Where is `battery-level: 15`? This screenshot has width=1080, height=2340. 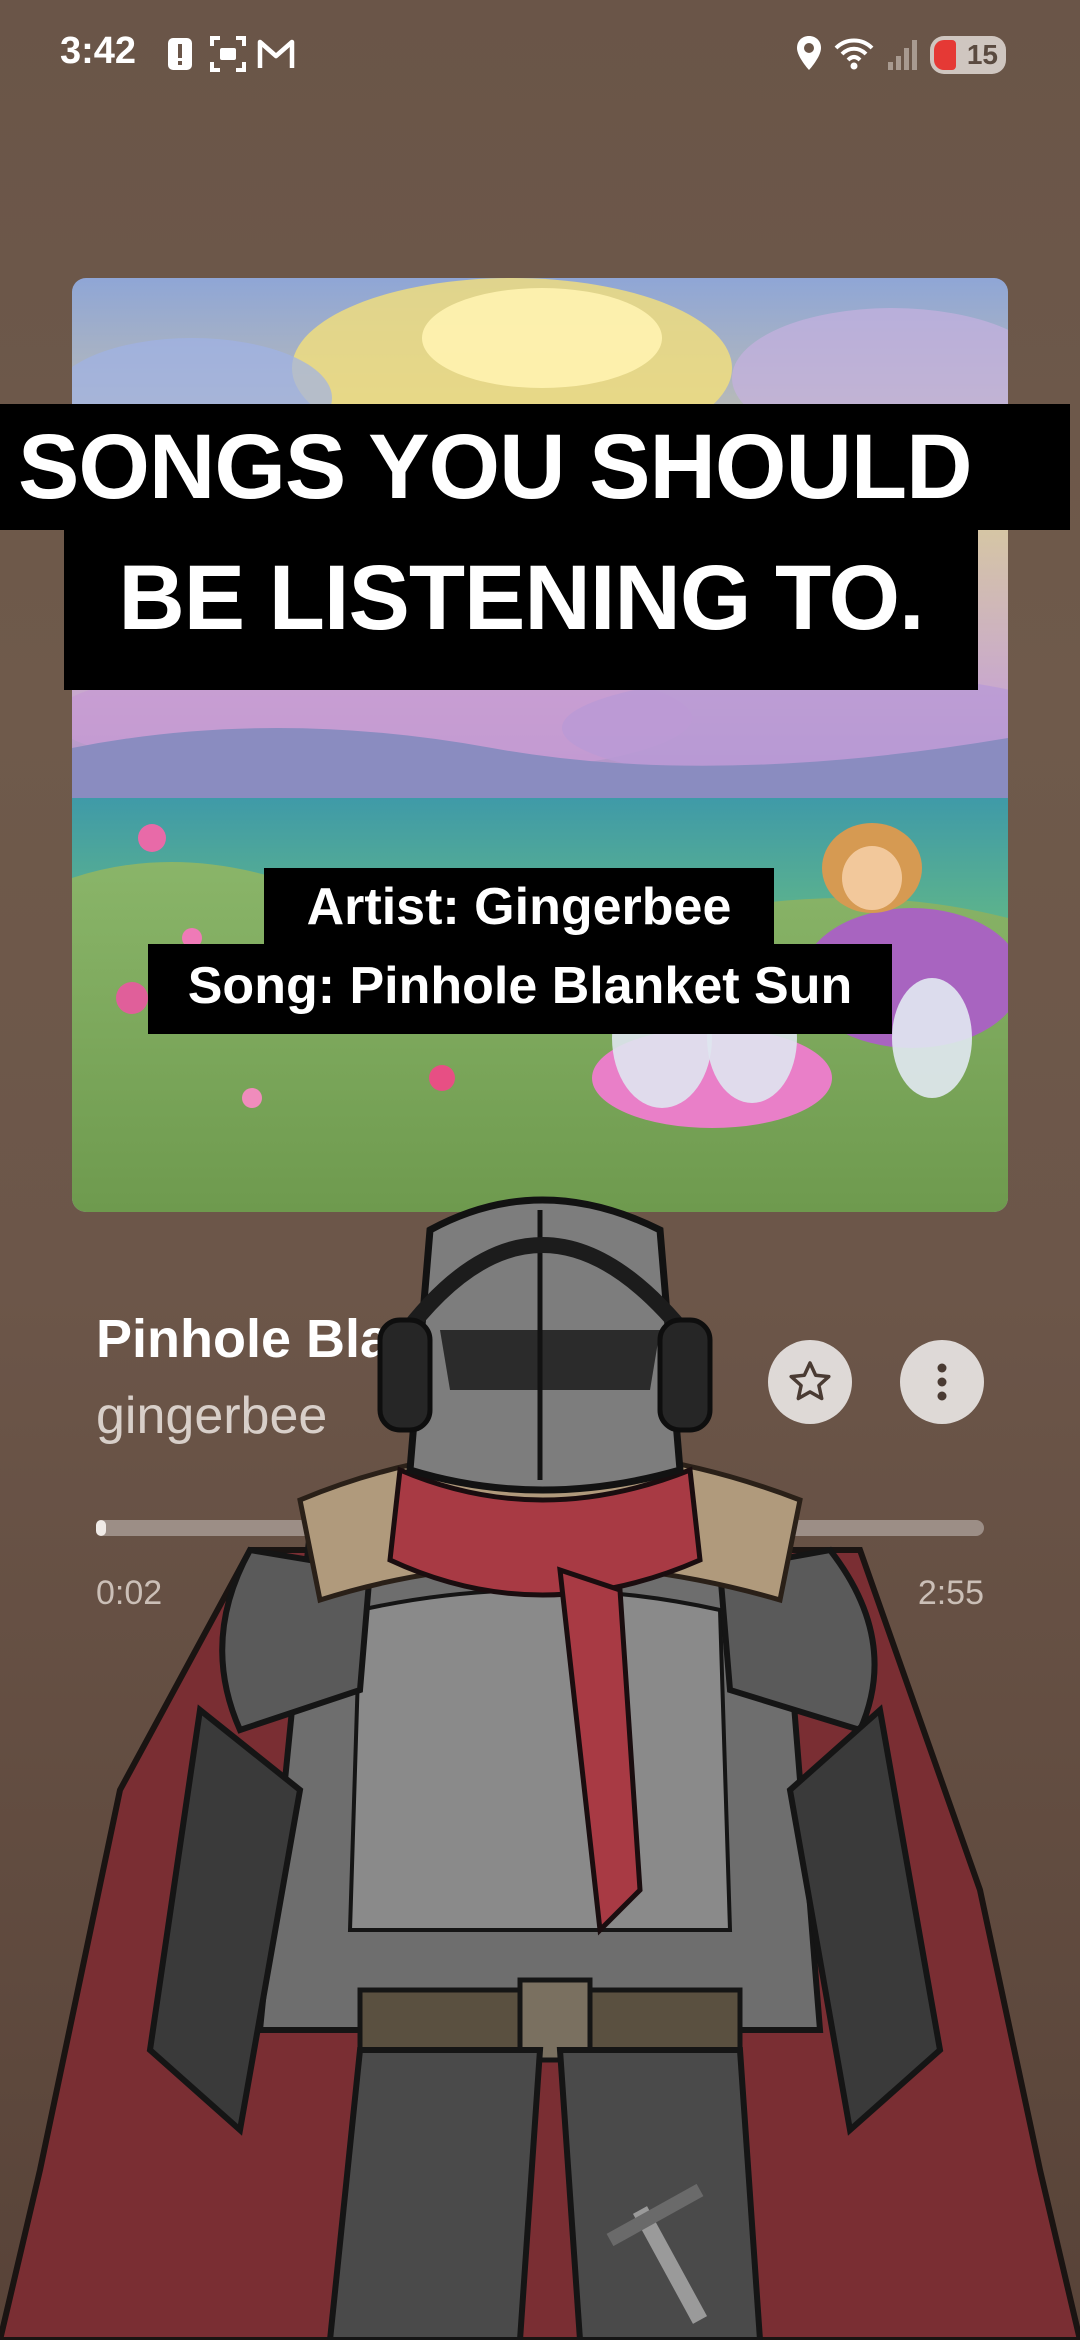
battery-level: 15 is located at coordinates (982, 54).